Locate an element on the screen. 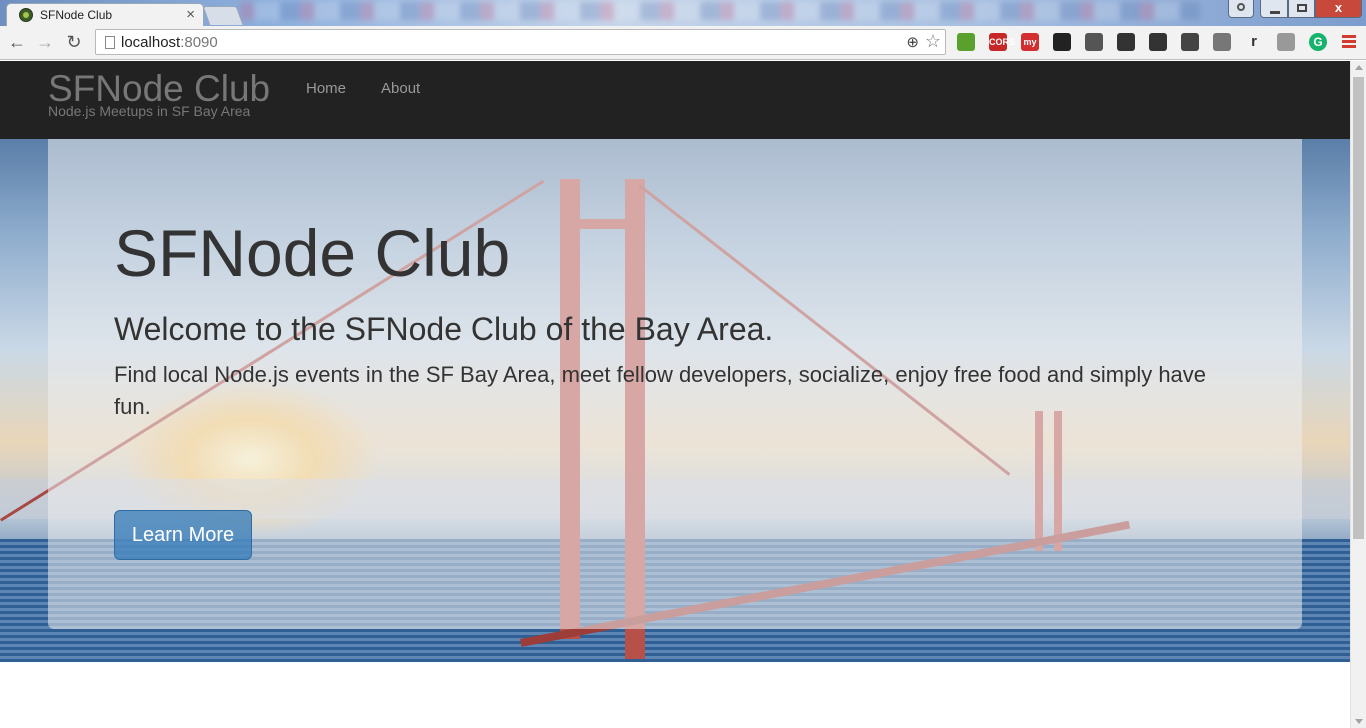  close-window-button: x is located at coordinates (1338, 9).